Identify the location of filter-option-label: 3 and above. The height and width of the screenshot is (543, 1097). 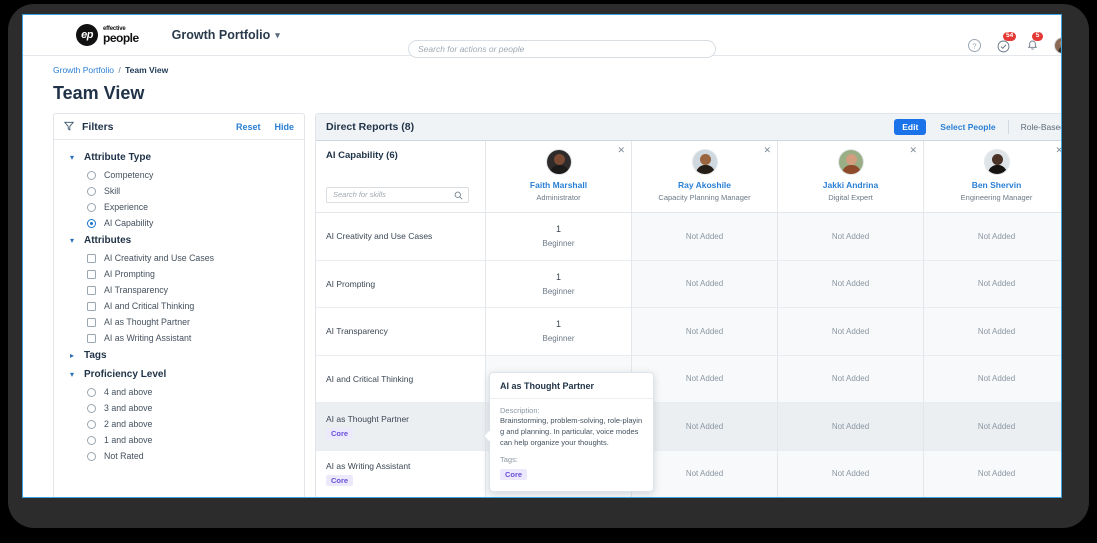
(128, 408).